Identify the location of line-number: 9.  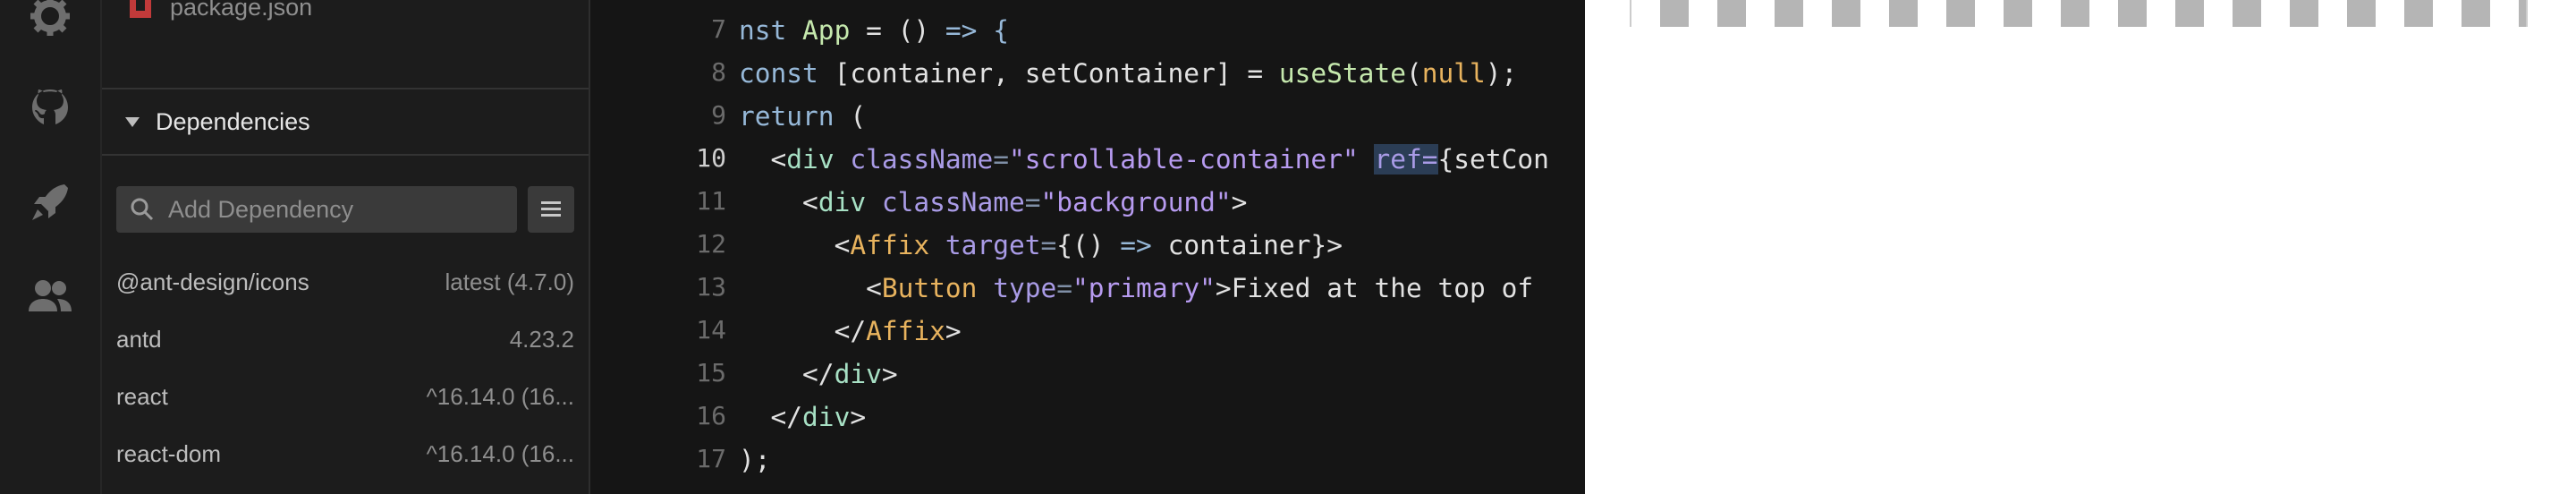
(718, 115).